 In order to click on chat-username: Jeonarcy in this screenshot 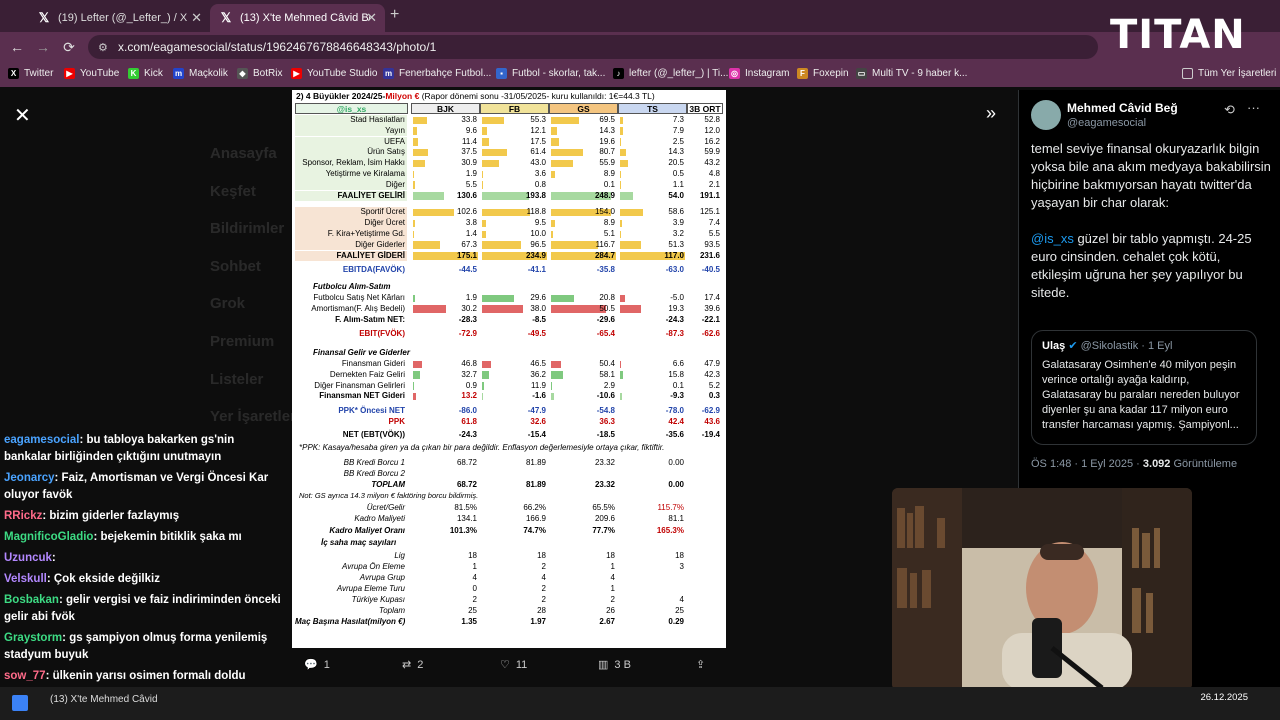, I will do `click(29, 478)`.